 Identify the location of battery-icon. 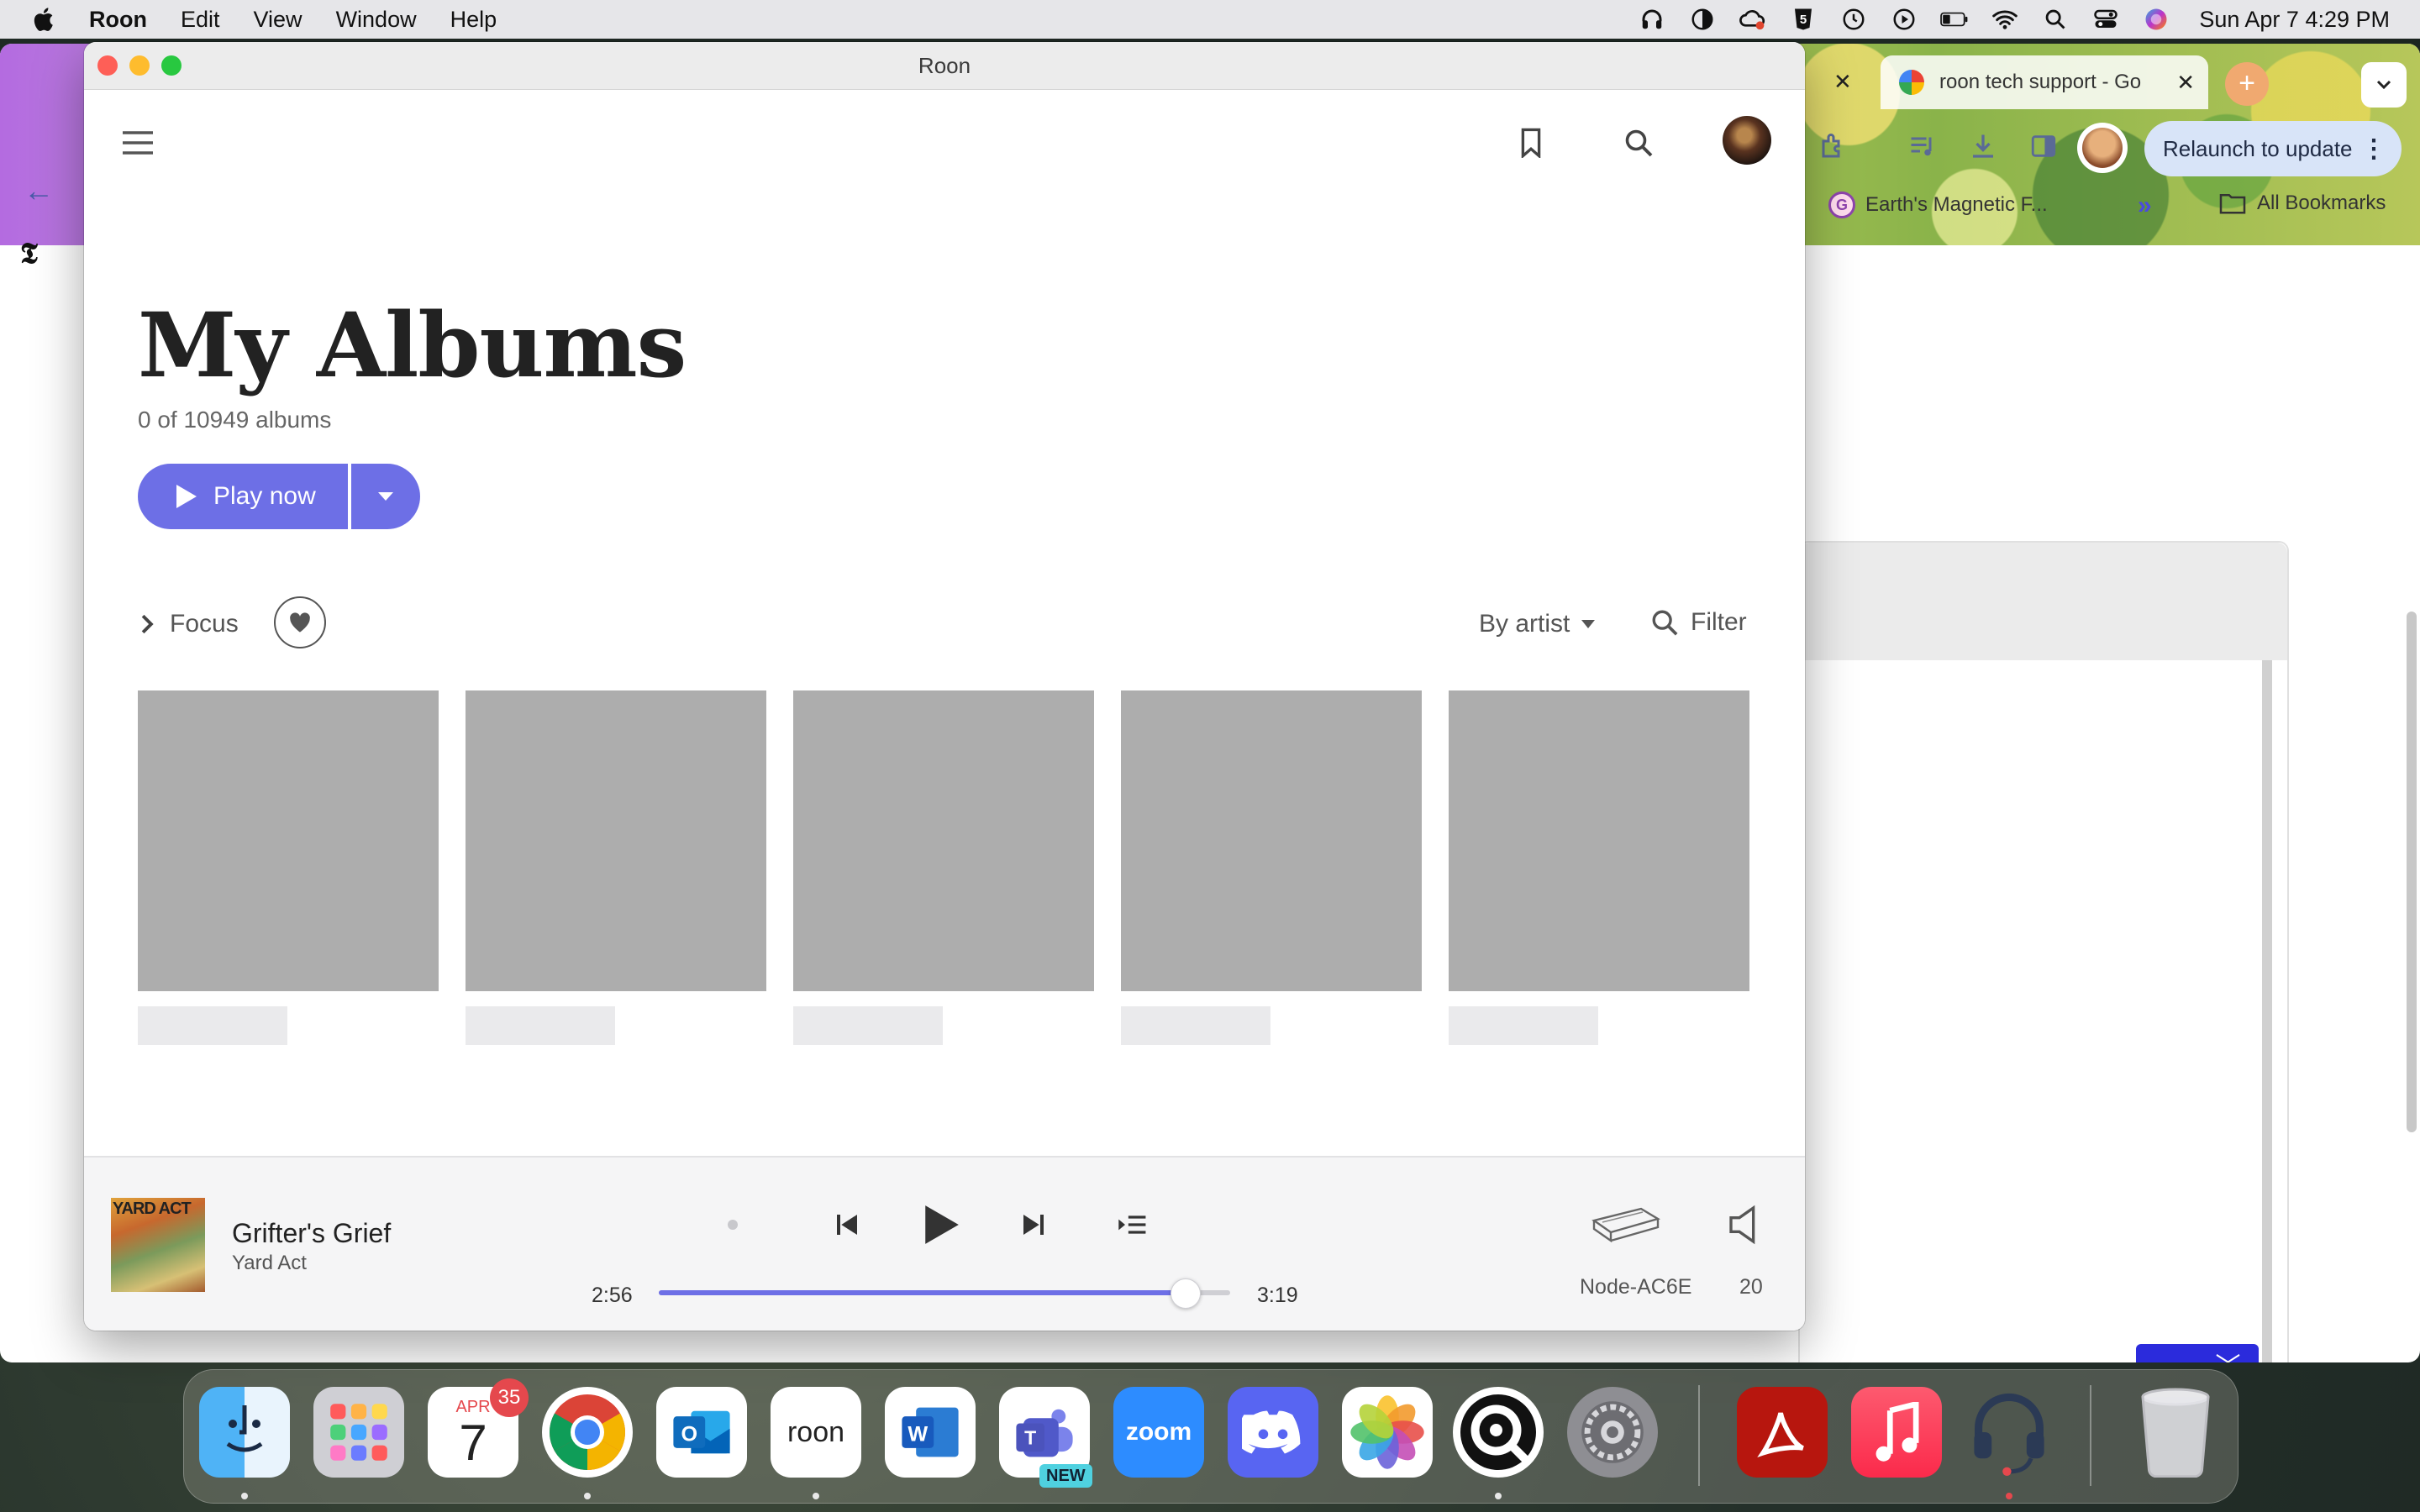
(1954, 19).